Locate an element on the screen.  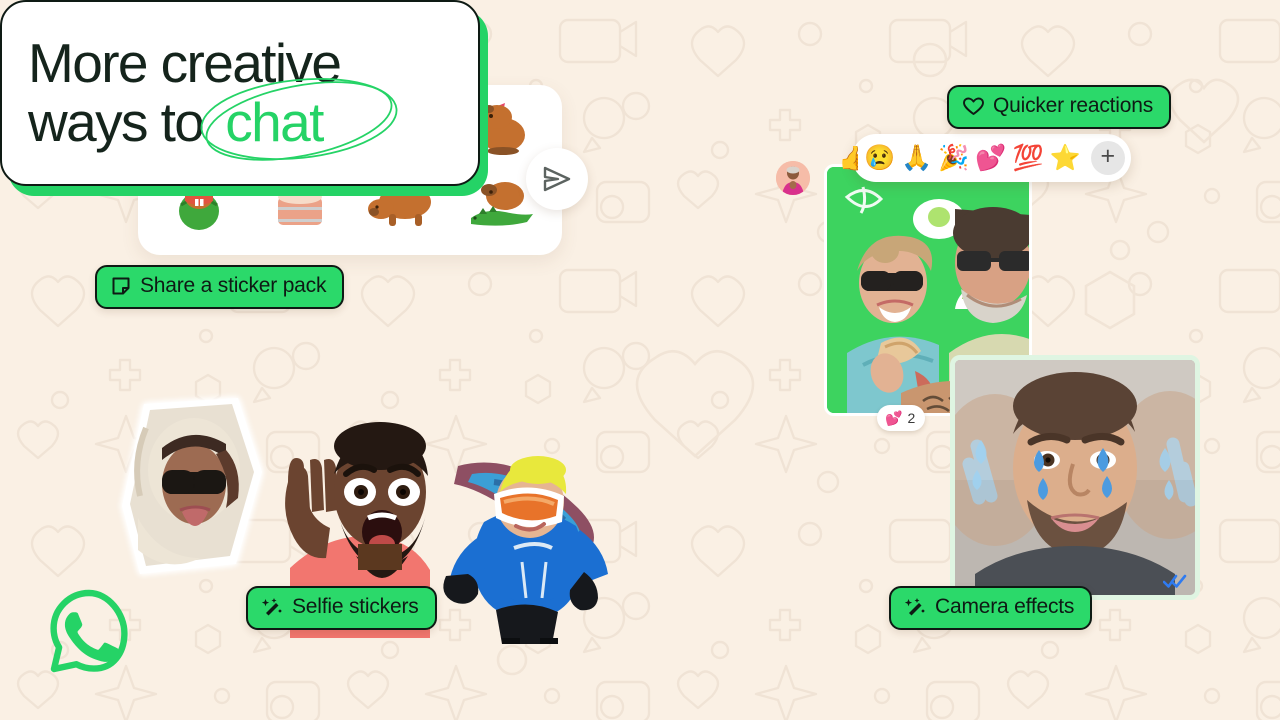
reaction-chip-emoji: 💕 is located at coordinates (894, 417).